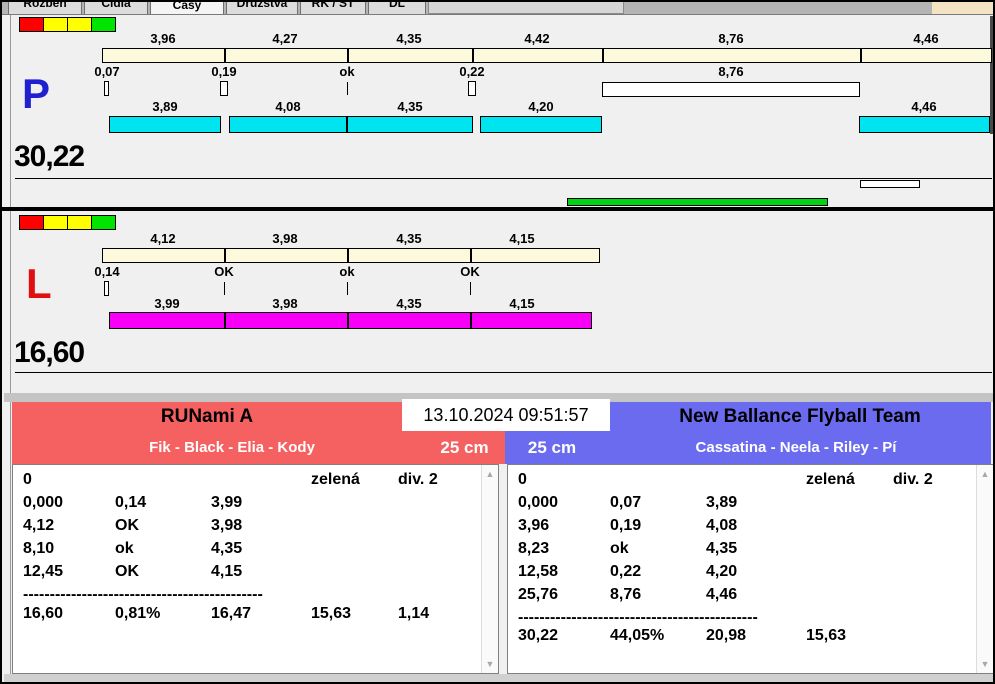 This screenshot has height=684, width=995. I want to click on table-cell: 25,76, so click(538, 594).